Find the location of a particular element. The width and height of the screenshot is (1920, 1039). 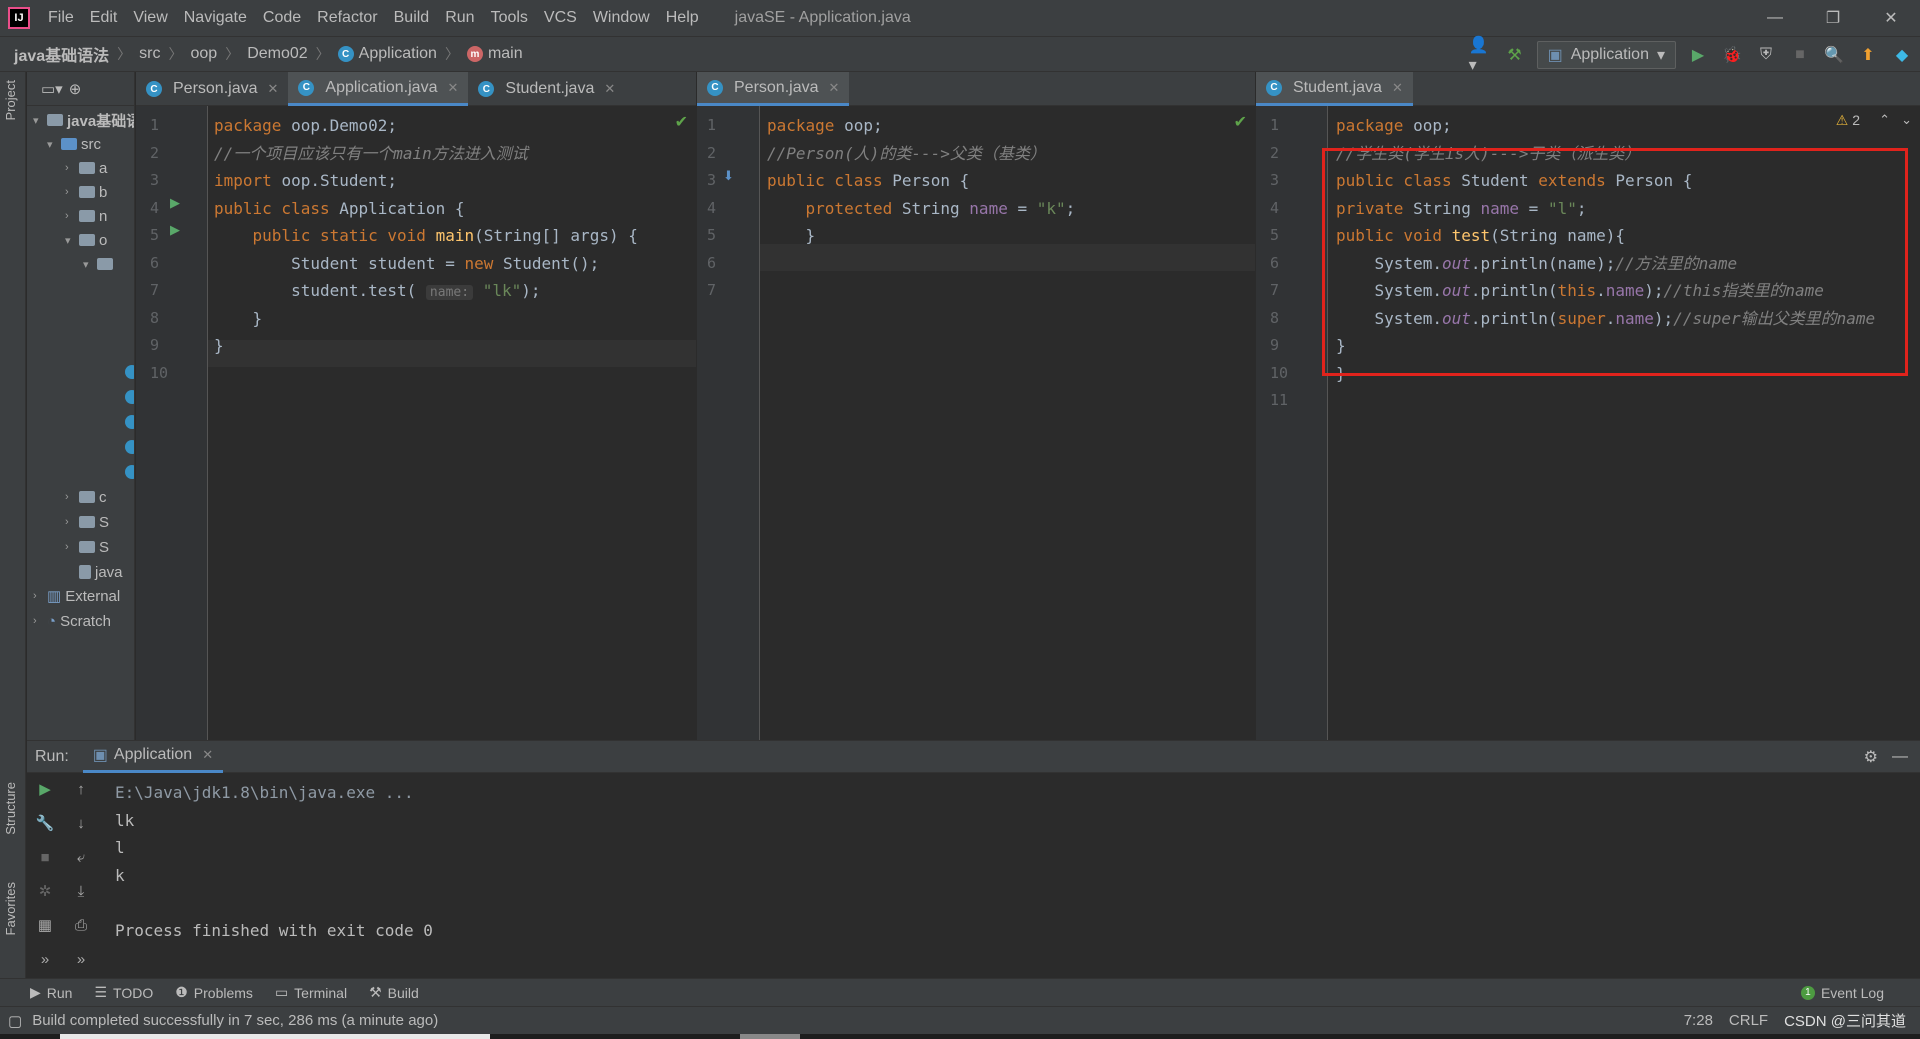

code-line: //Person(人)的类--->父类（基类） is located at coordinates (906, 153).